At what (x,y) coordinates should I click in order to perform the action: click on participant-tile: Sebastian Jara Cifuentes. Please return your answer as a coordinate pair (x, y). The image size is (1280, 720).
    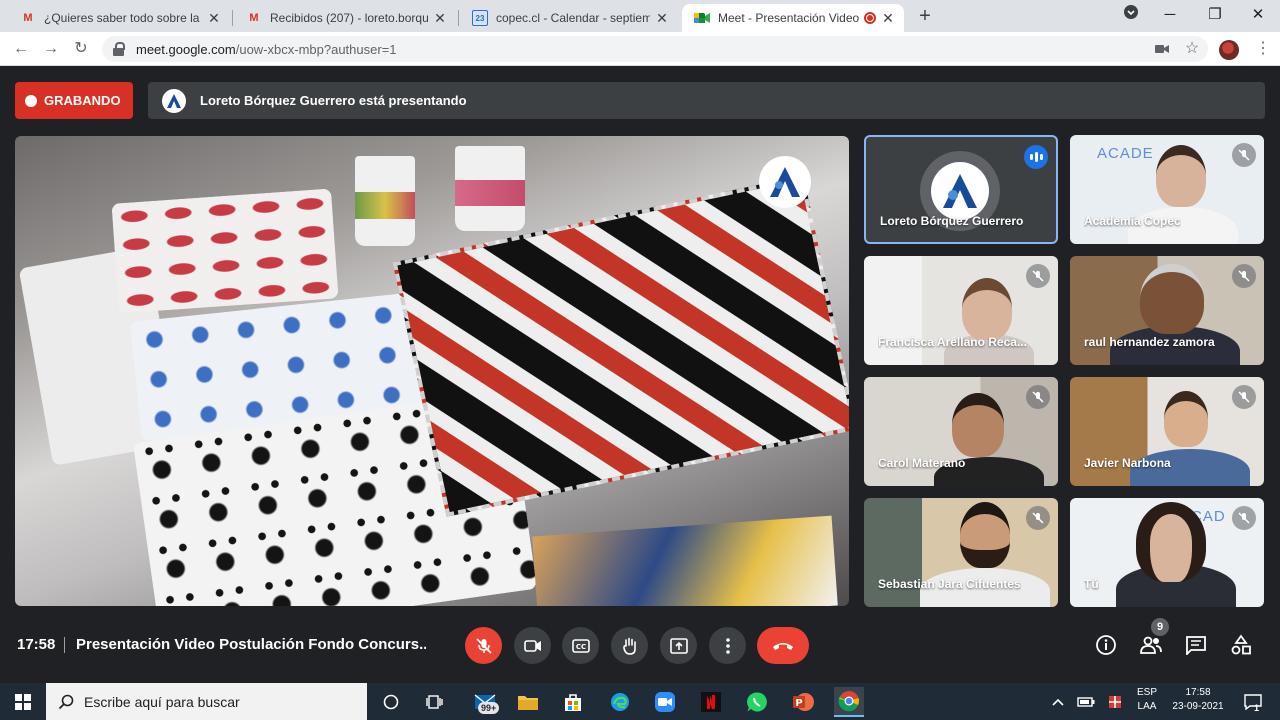
    Looking at the image, I should click on (961, 552).